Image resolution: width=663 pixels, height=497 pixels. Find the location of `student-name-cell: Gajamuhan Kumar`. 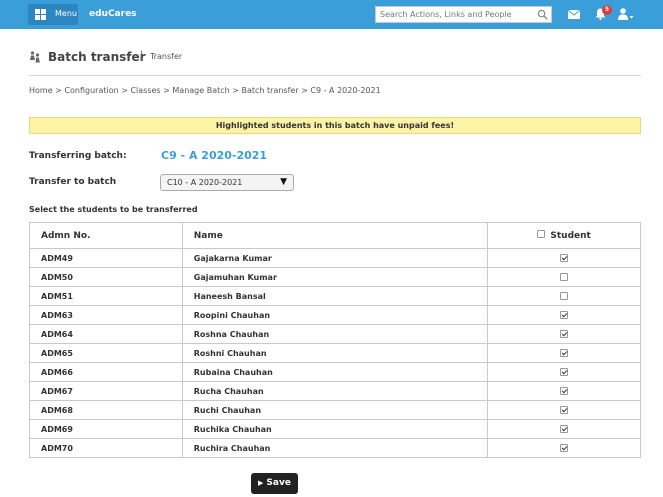

student-name-cell: Gajamuhan Kumar is located at coordinates (334, 277).